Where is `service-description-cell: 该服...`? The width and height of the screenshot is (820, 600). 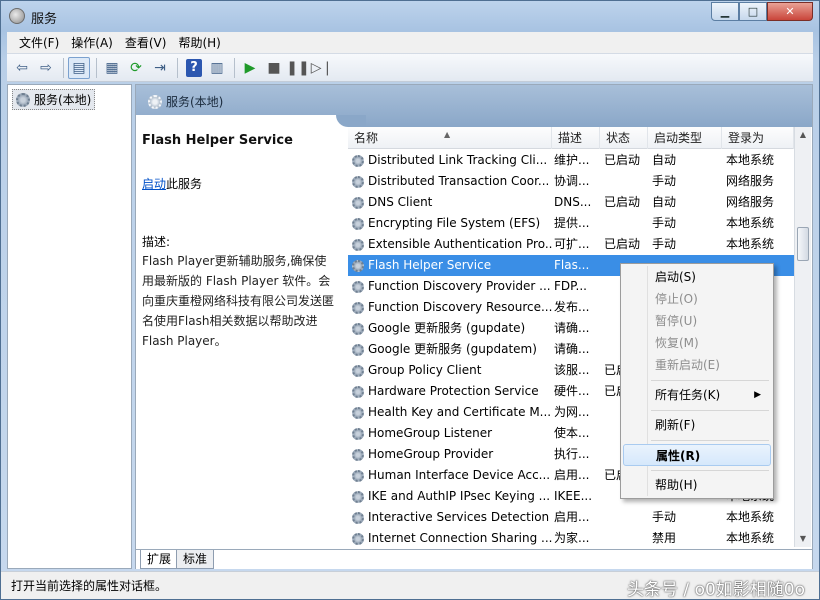 service-description-cell: 该服... is located at coordinates (572, 370).